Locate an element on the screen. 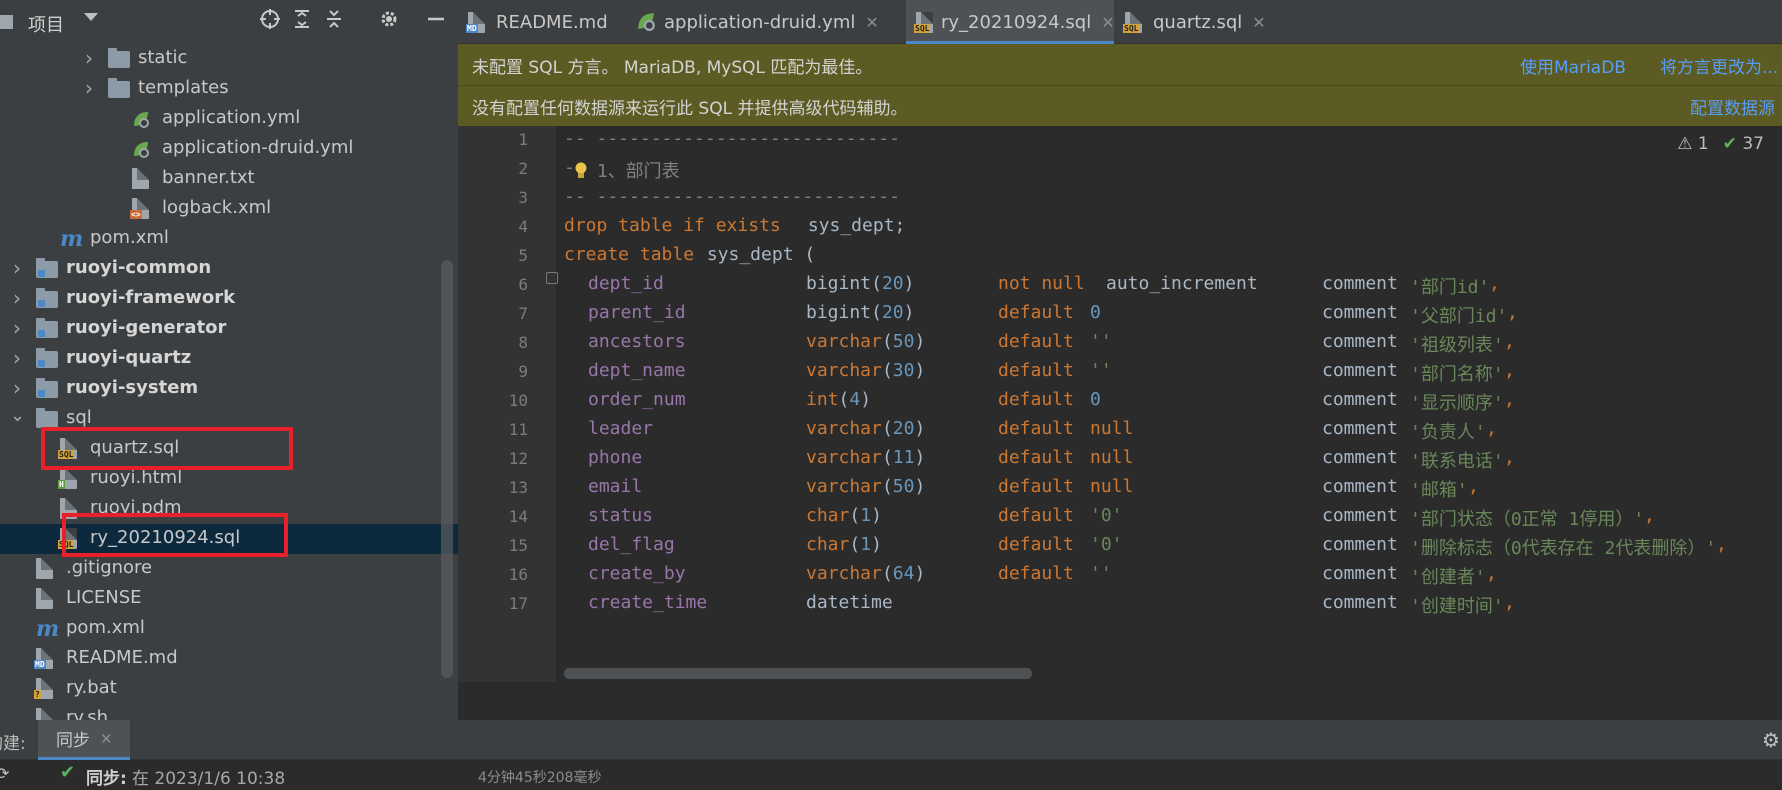  tree-item: › ruoyi-common is located at coordinates (229, 269).